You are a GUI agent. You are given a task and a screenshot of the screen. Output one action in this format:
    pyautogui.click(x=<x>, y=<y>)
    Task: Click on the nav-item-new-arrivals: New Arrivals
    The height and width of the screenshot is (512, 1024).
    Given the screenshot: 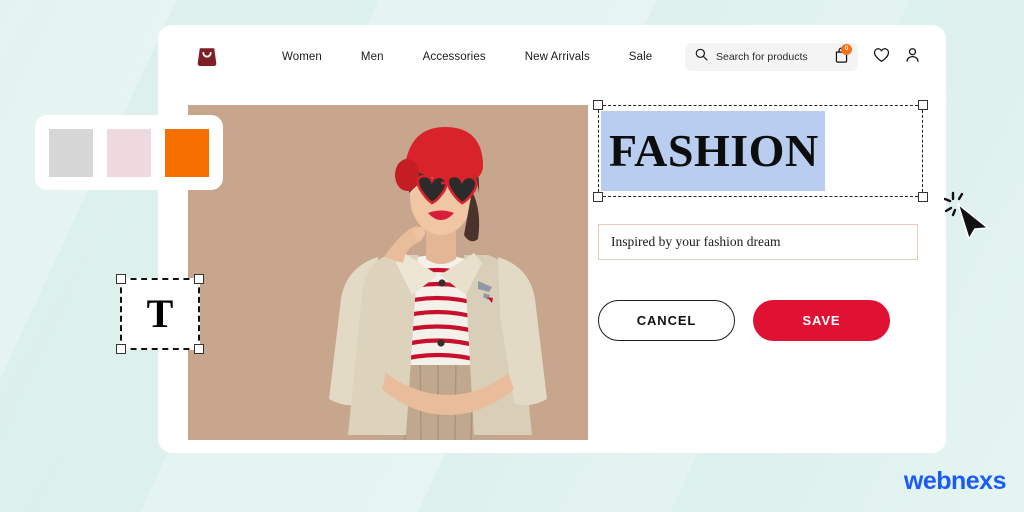 What is the action you would take?
    pyautogui.click(x=557, y=57)
    